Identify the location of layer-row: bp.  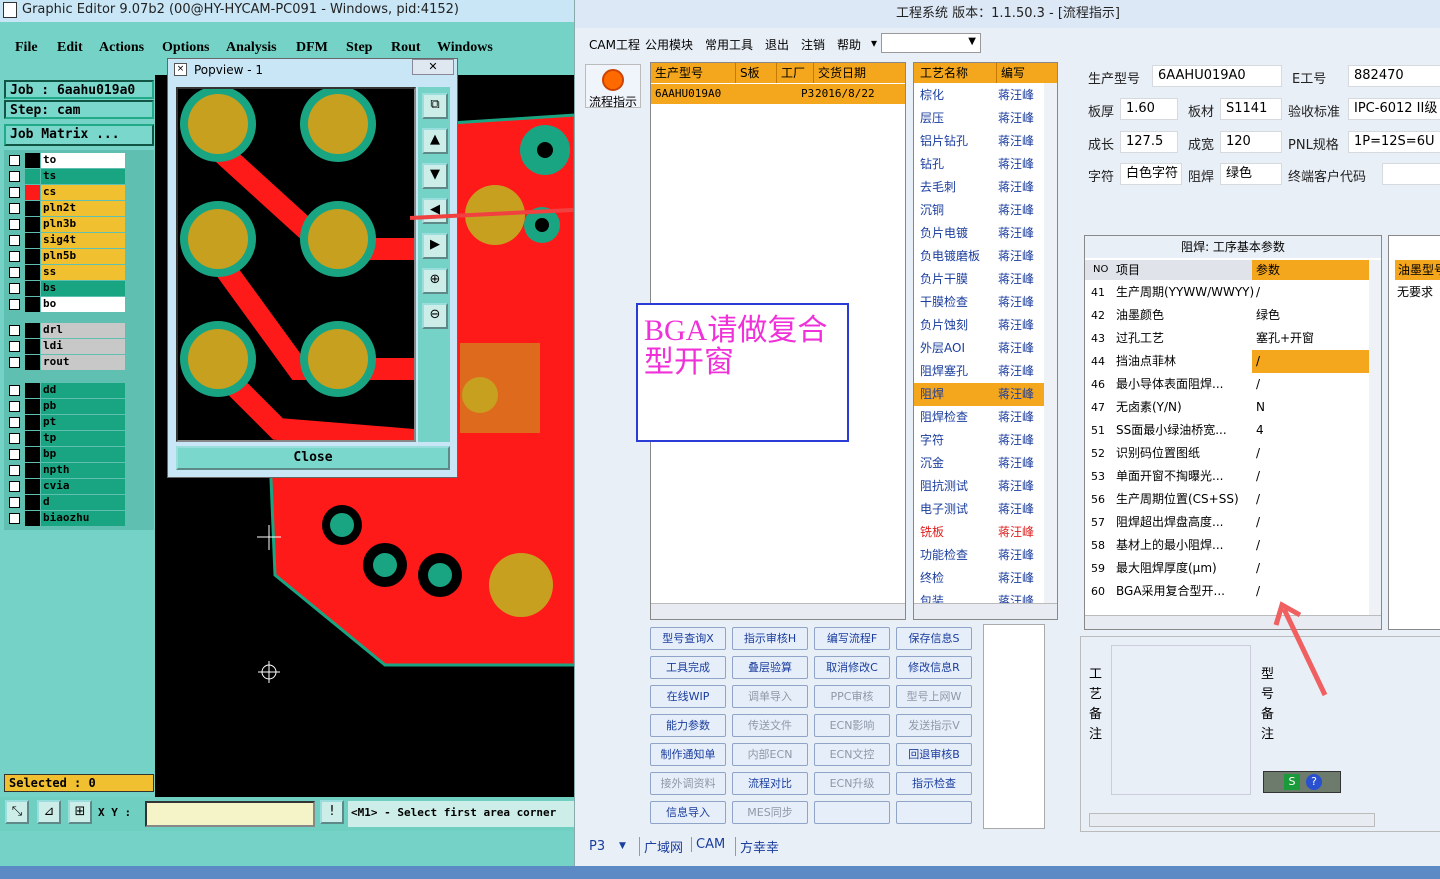
(64, 454).